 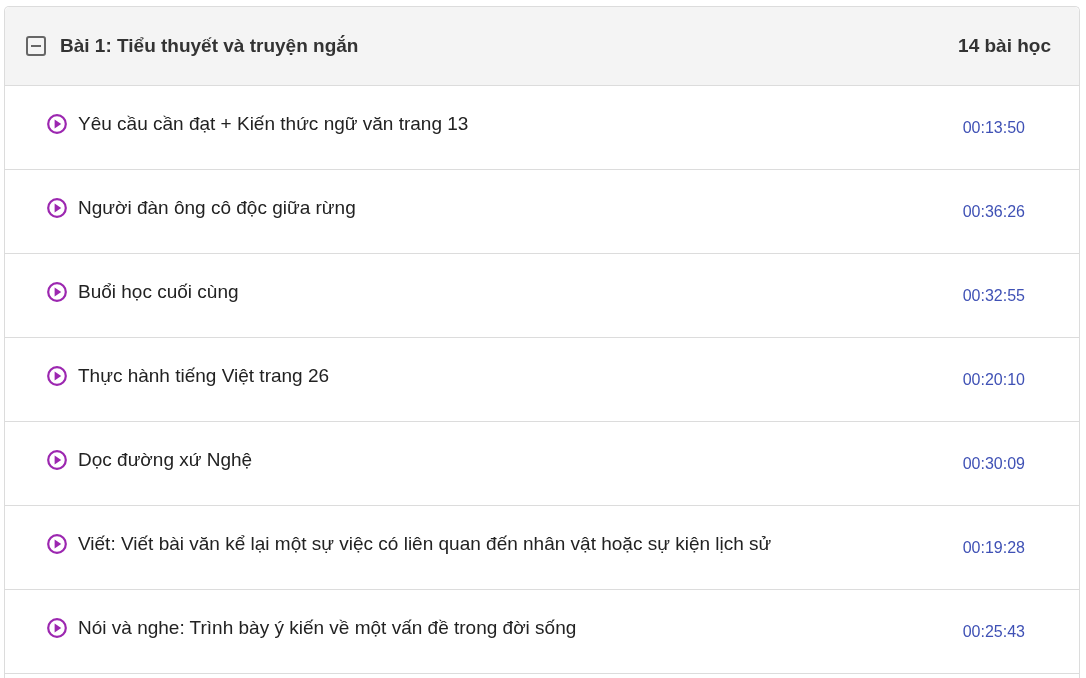 What do you see at coordinates (425, 544) in the screenshot?
I see `lesson-title: Viết: Viết bài văn kể lại một sự việc có liên quan đến nhân vật hoặc sự kiện lịch sử` at bounding box center [425, 544].